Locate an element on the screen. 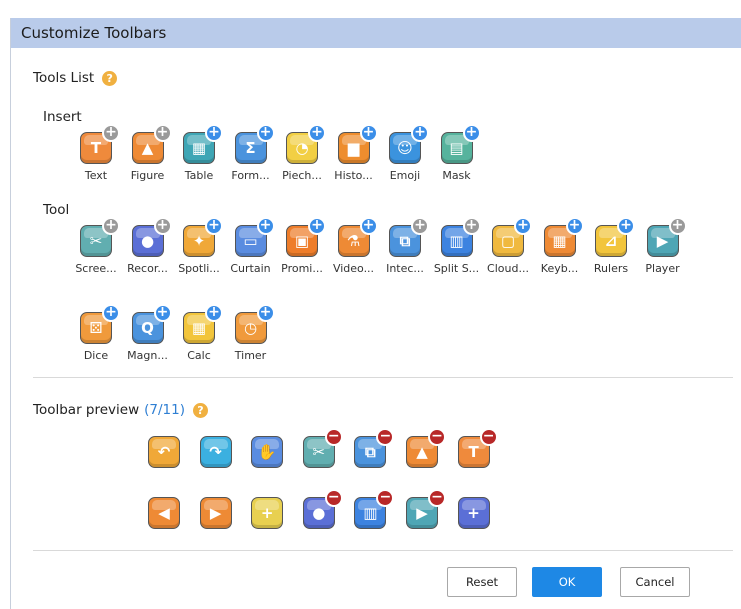 The width and height of the screenshot is (741, 609). tool-label: Timer is located at coordinates (250, 355).